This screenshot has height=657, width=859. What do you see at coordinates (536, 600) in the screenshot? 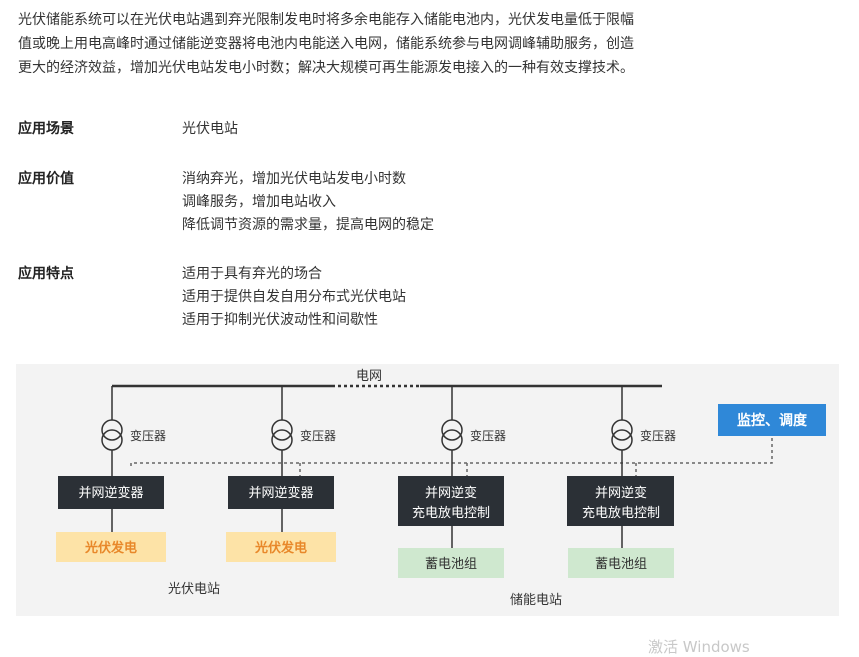
I see `storage-station-label: 储能电站` at bounding box center [536, 600].